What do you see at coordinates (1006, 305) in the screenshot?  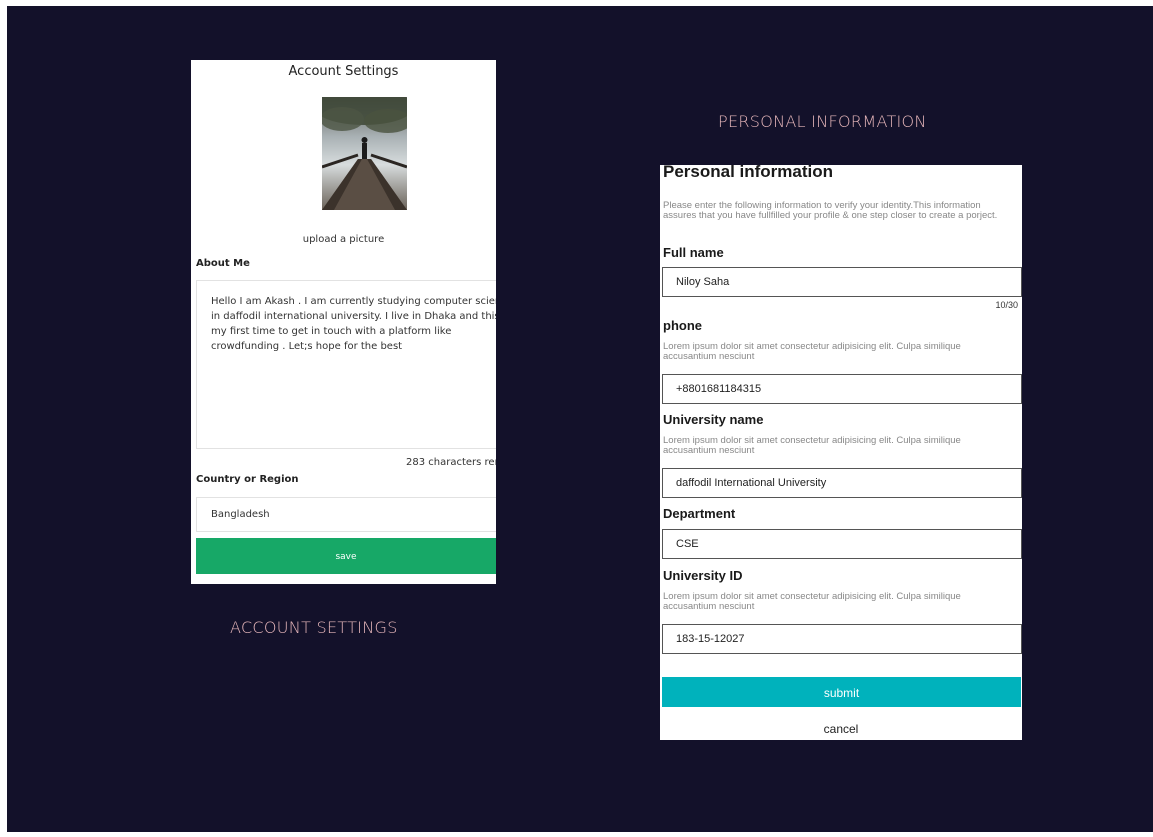 I see `full-name-counter: 10/30` at bounding box center [1006, 305].